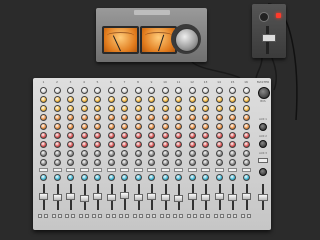 The height and width of the screenshot is (240, 320). Describe the element at coordinates (263, 172) in the screenshot. I see `master-pan-knob` at that location.